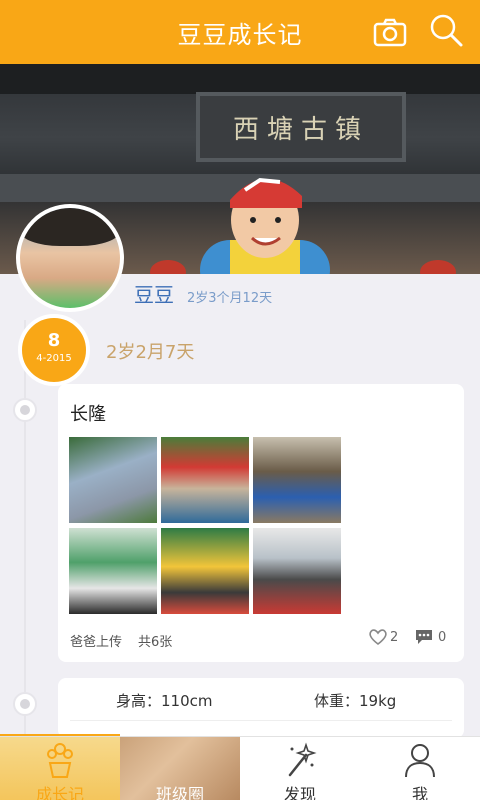 Image resolution: width=480 pixels, height=800 pixels. Describe the element at coordinates (164, 701) in the screenshot. I see `height-stat: 身高：110cm` at that location.